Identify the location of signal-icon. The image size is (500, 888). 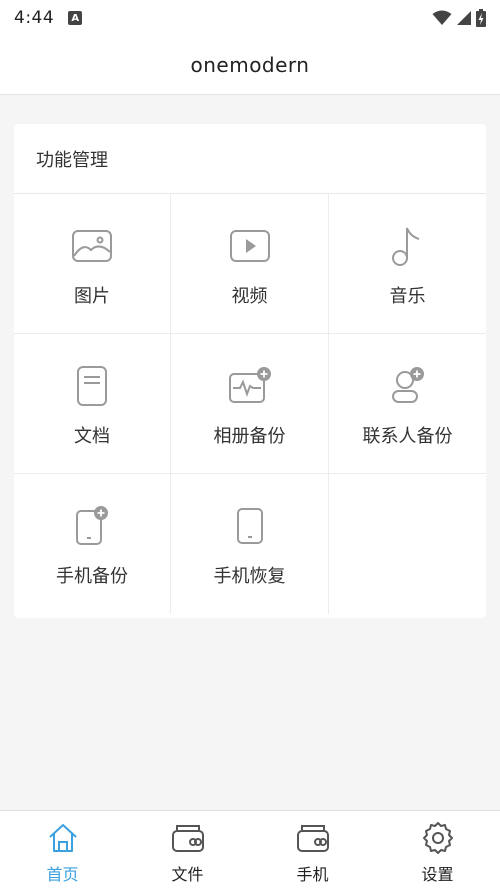
(464, 18).